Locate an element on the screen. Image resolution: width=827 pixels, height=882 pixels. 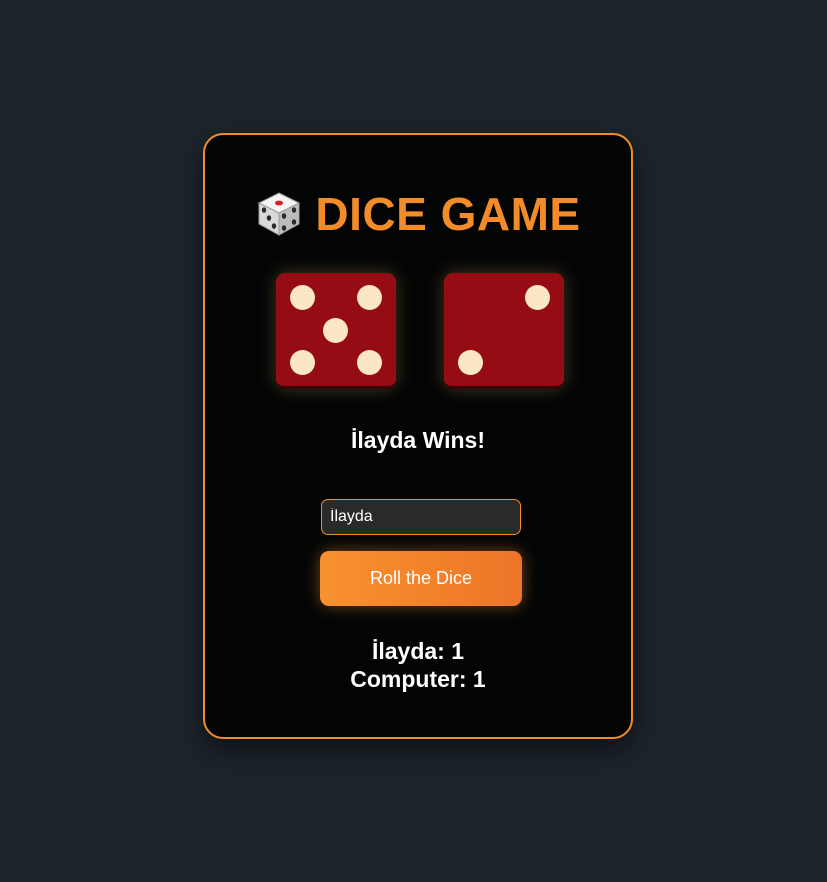
player-score: İlayda: 1 is located at coordinates (418, 651).